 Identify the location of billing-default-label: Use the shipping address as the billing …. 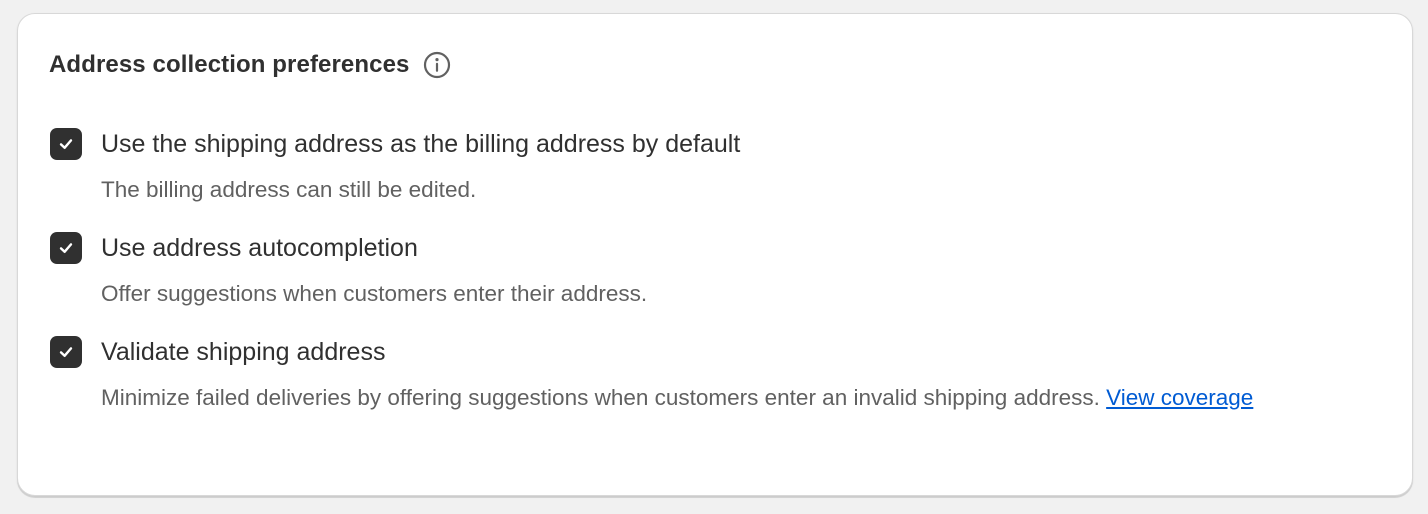
(420, 144).